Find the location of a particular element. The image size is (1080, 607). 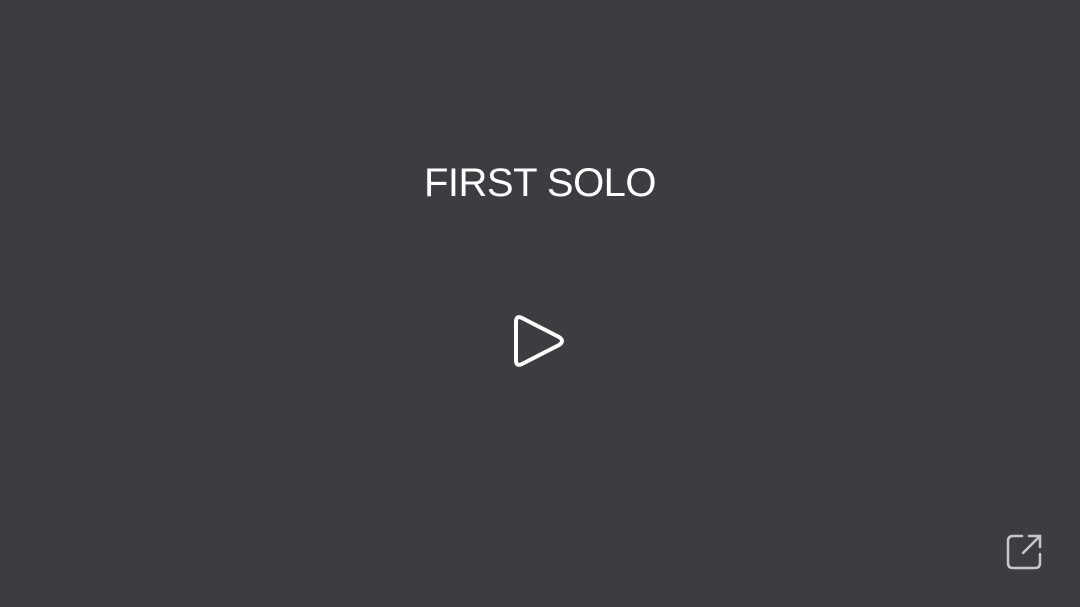

play-icon is located at coordinates (539, 341).